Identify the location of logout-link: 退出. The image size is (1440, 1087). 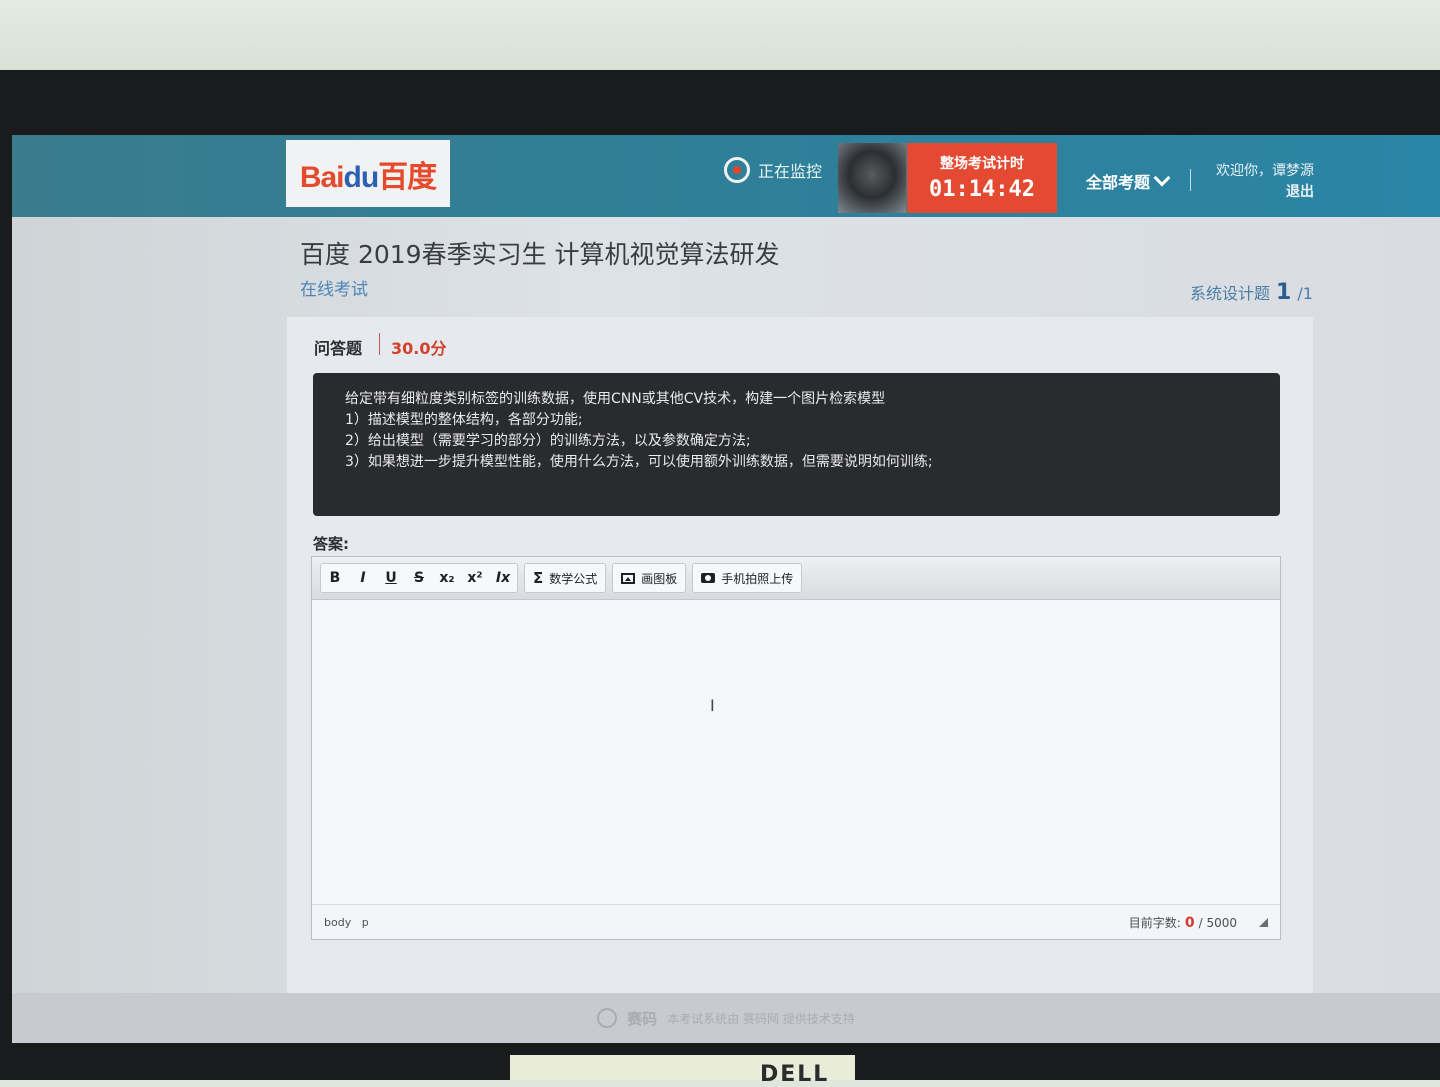
(1263, 192).